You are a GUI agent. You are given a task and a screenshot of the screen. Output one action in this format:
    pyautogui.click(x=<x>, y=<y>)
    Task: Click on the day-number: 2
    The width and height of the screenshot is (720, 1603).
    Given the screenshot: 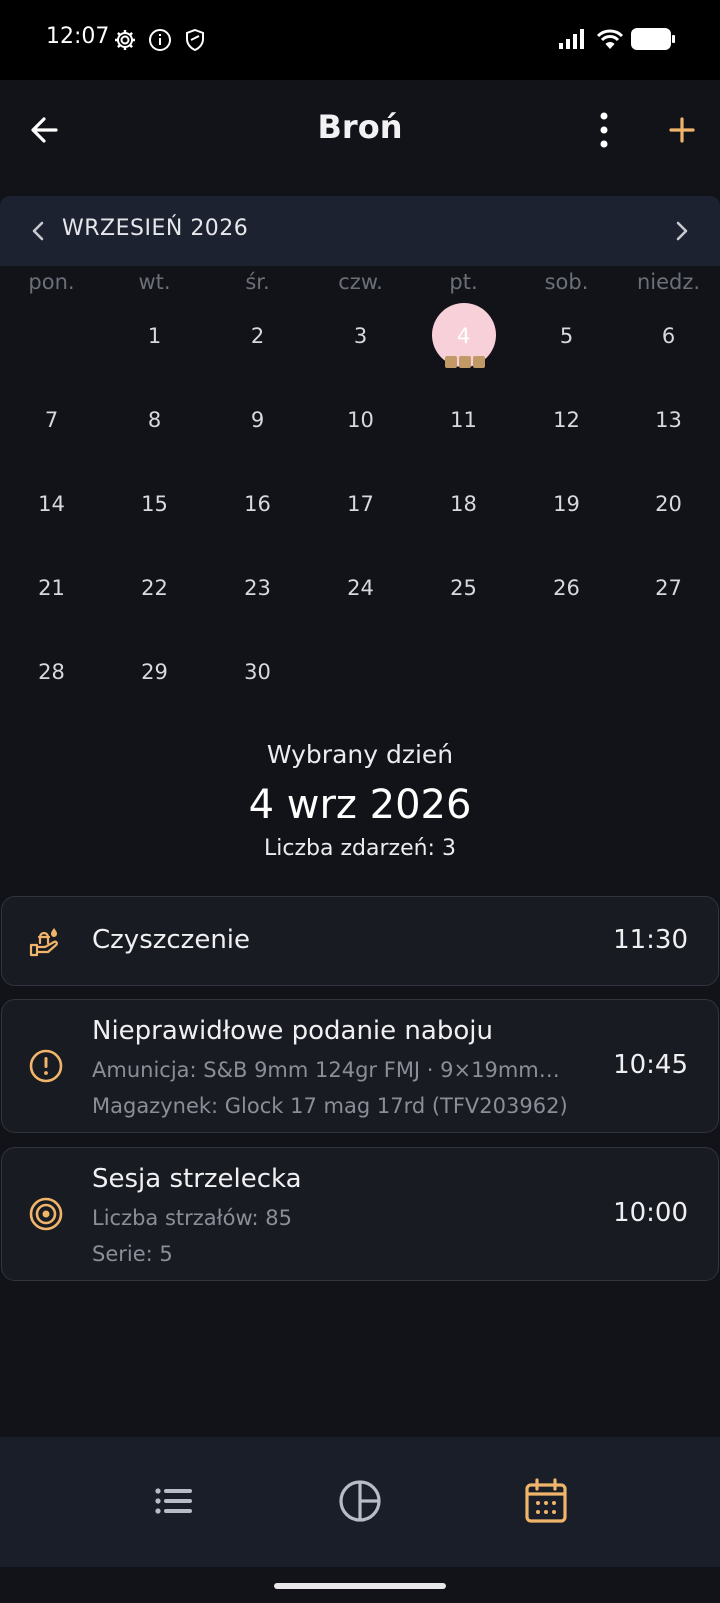 What is the action you would take?
    pyautogui.click(x=257, y=336)
    